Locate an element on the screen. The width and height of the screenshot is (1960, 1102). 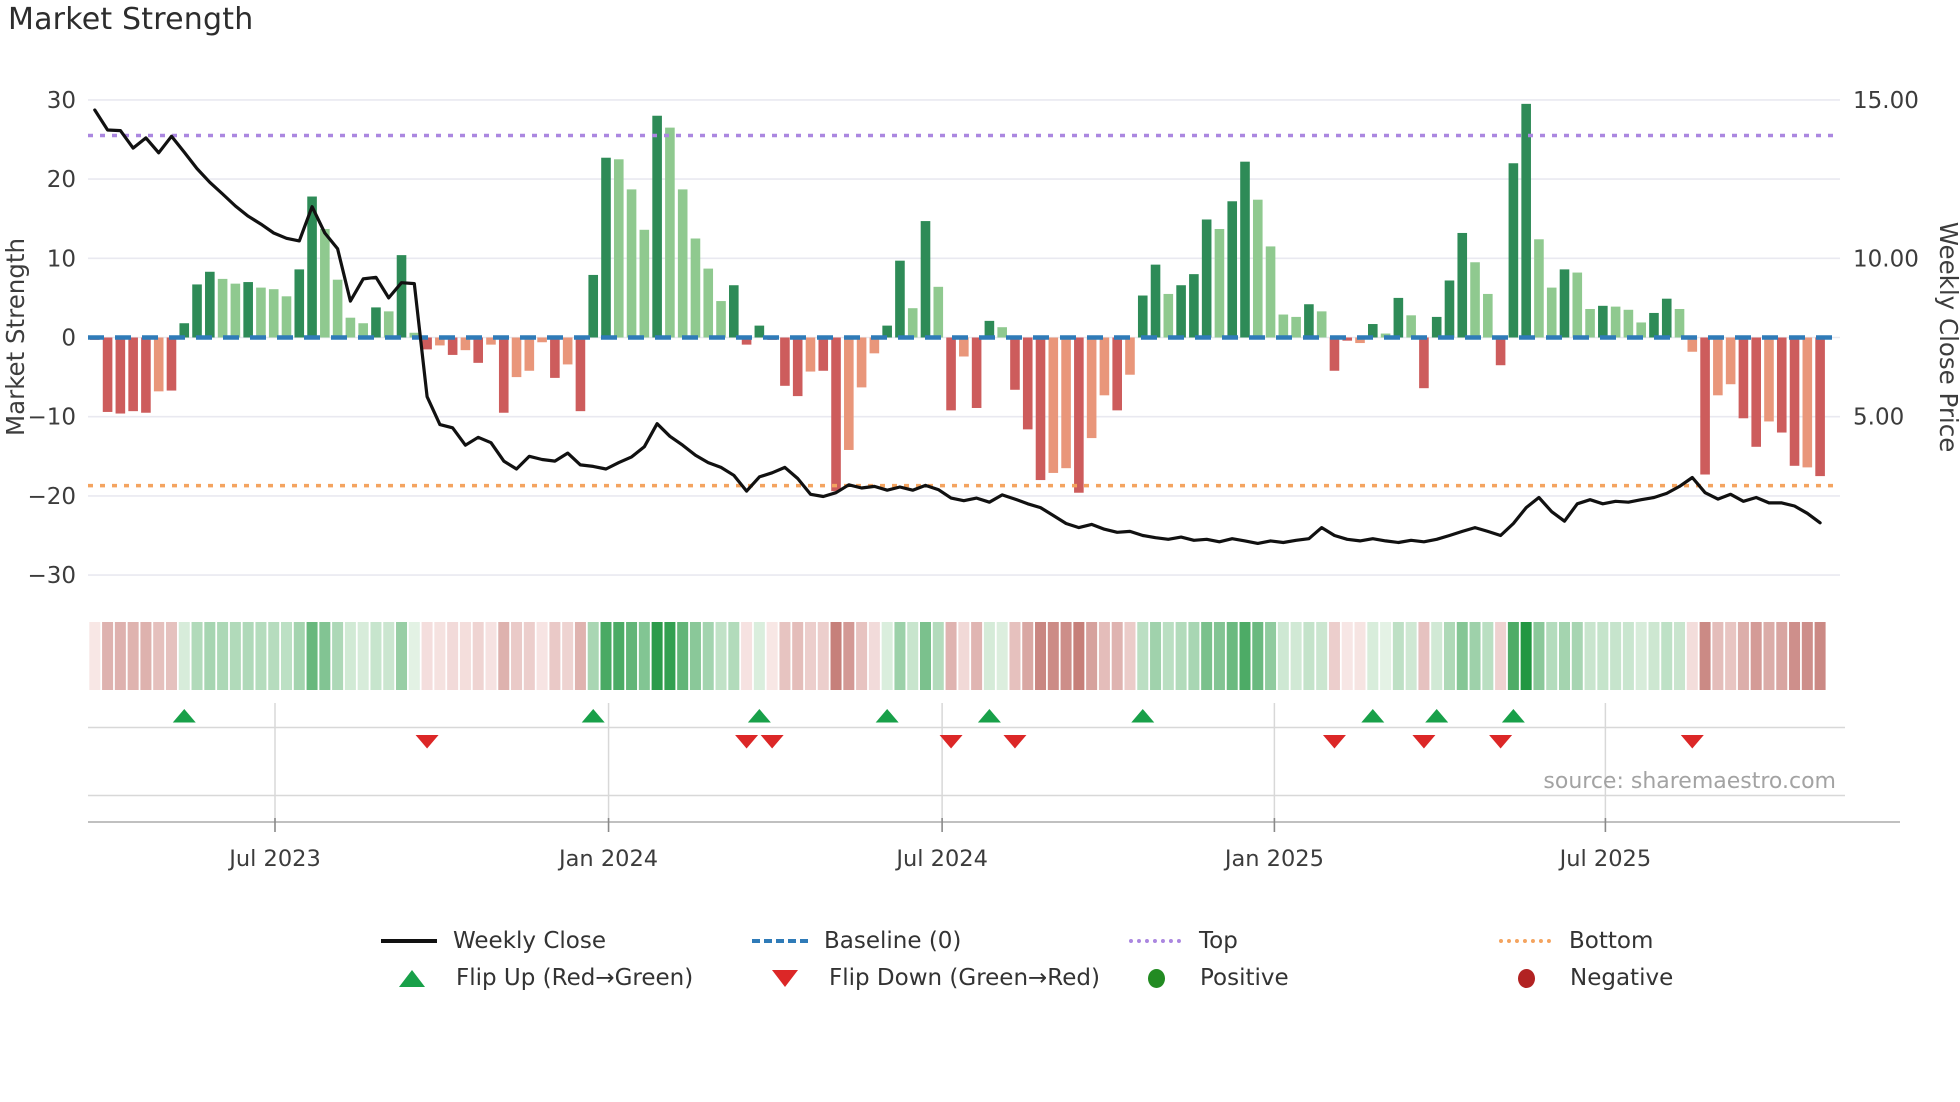
svg-text: source: sharemaestro.com is located at coordinates (1689, 781).